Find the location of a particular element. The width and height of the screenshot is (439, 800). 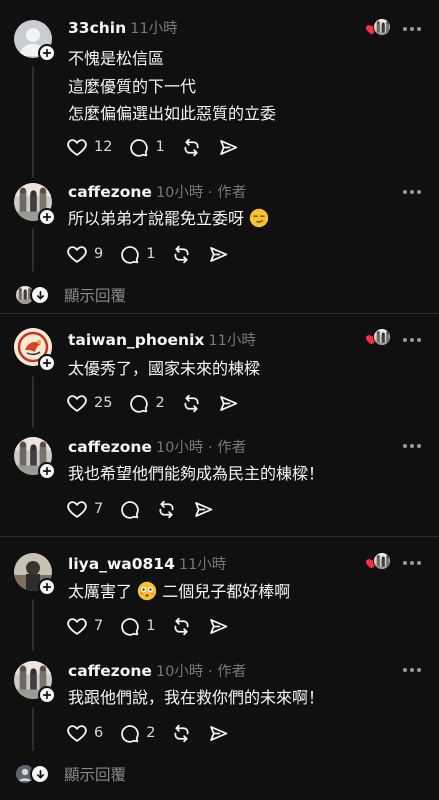

action-bar: 7 is located at coordinates (148, 509).